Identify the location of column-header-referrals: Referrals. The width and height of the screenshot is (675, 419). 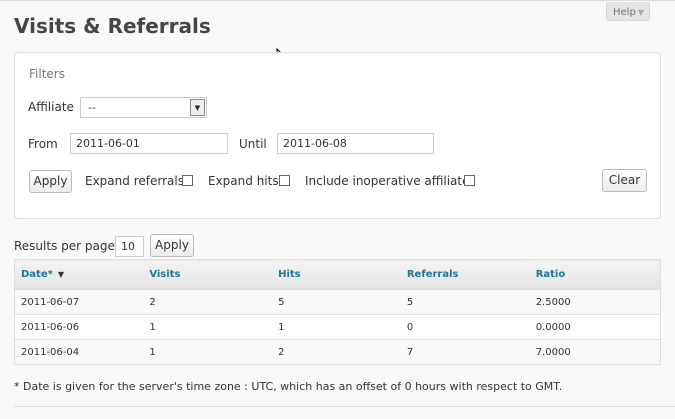
(465, 274).